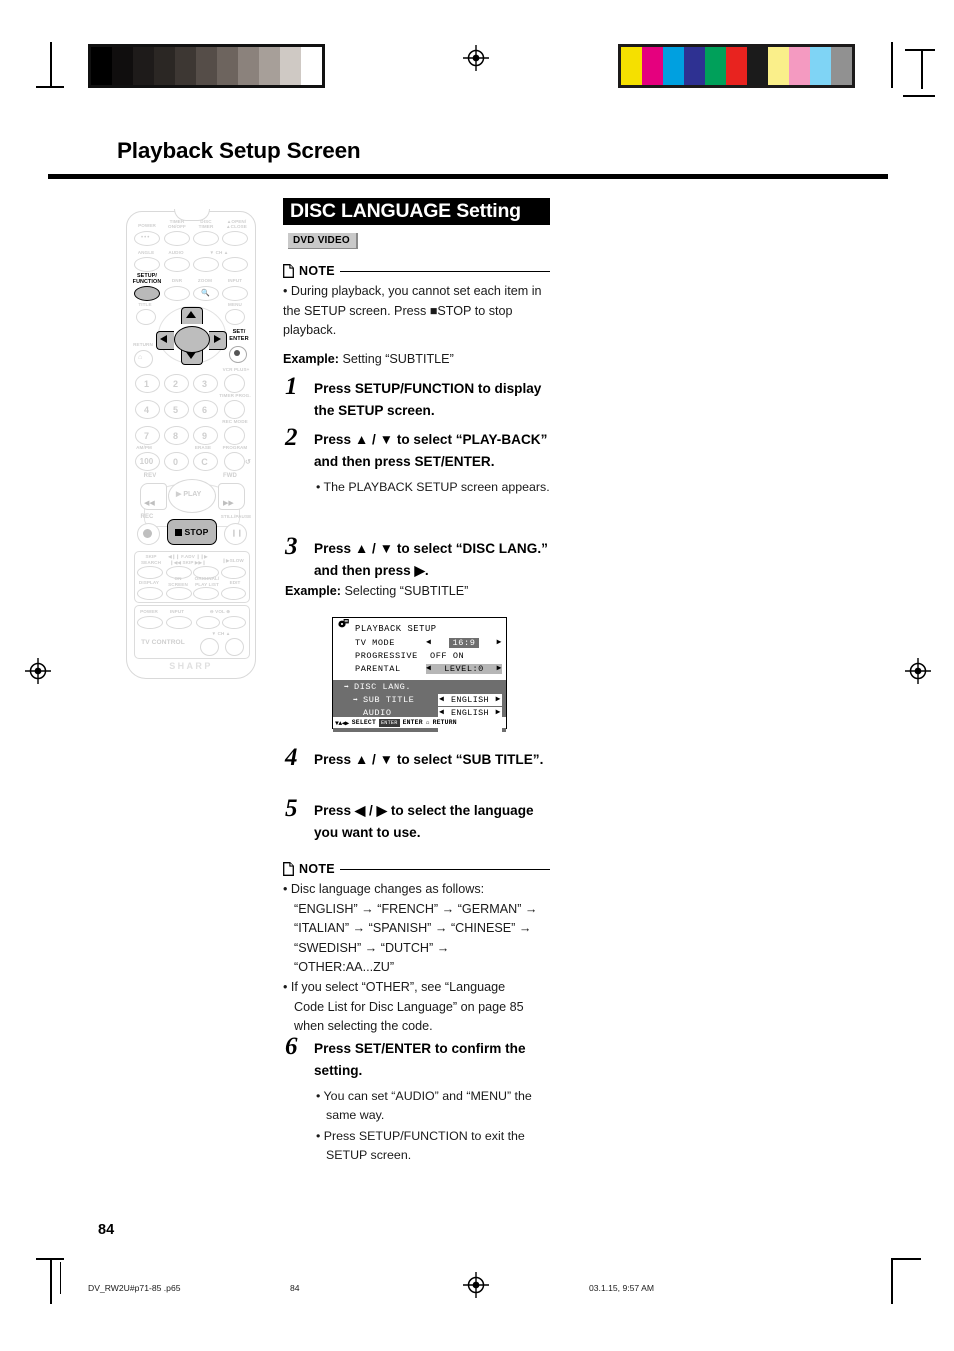 This screenshot has width=954, height=1351. What do you see at coordinates (143, 359) in the screenshot?
I see `return-button` at bounding box center [143, 359].